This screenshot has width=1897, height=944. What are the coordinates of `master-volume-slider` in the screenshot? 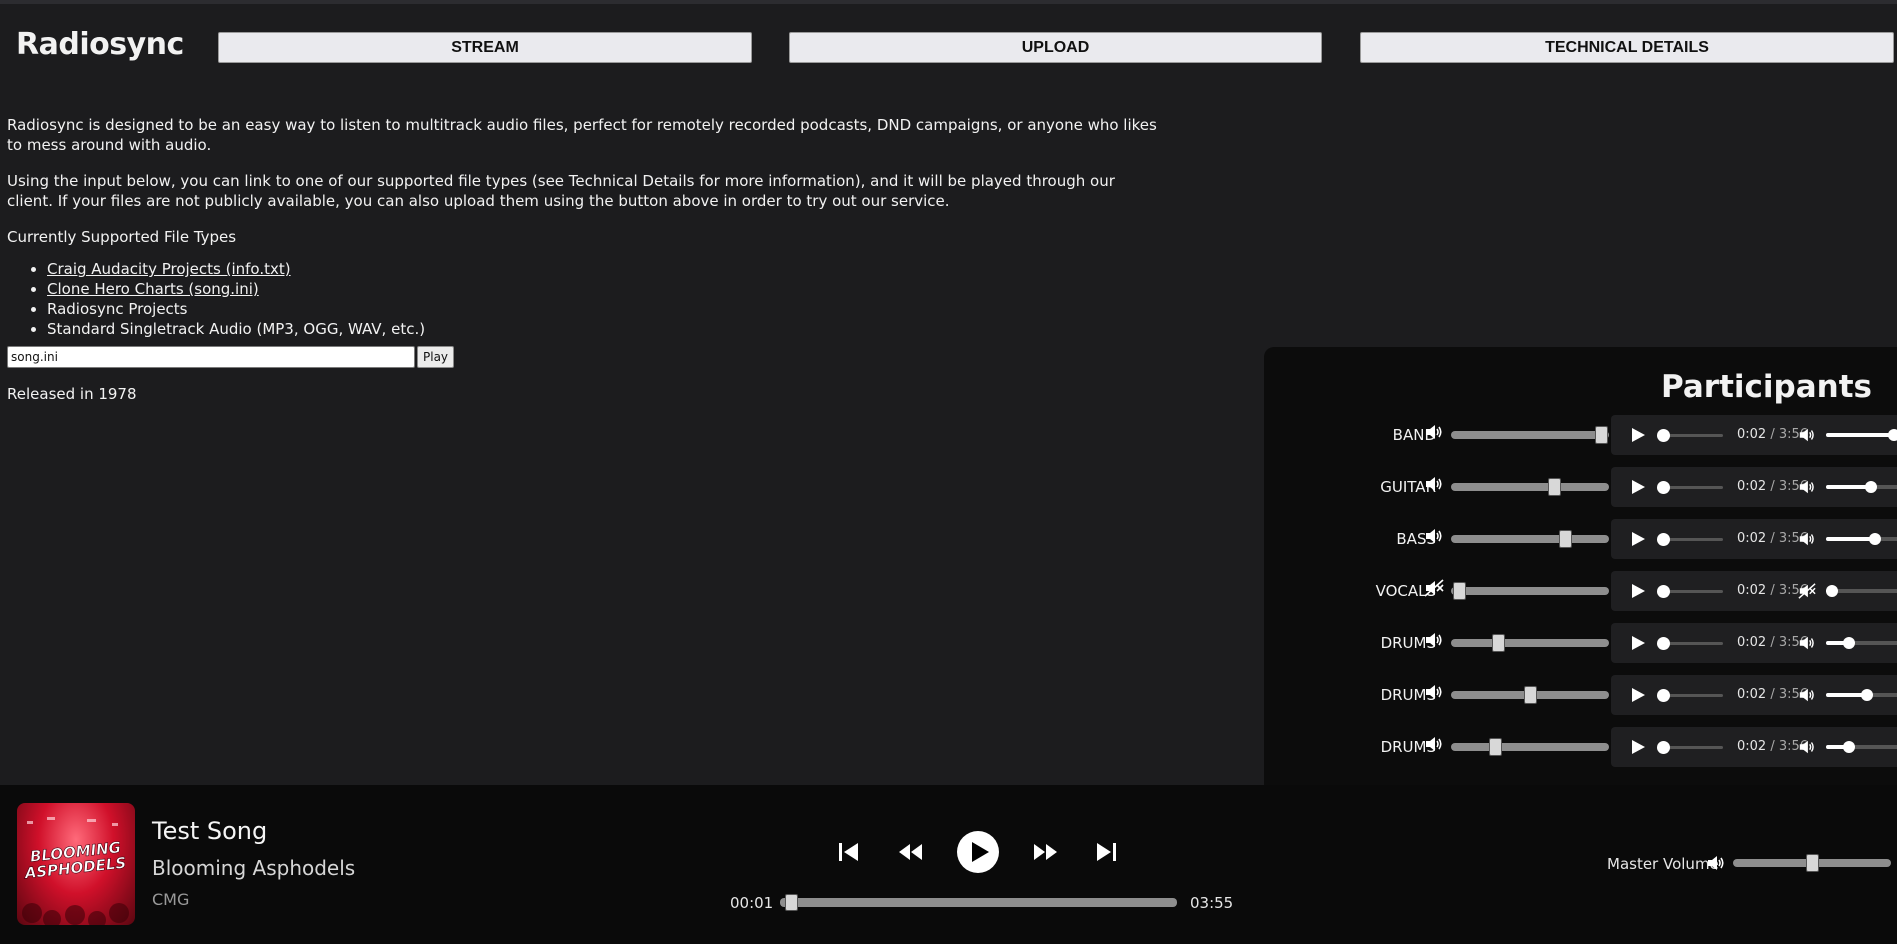 It's located at (1812, 863).